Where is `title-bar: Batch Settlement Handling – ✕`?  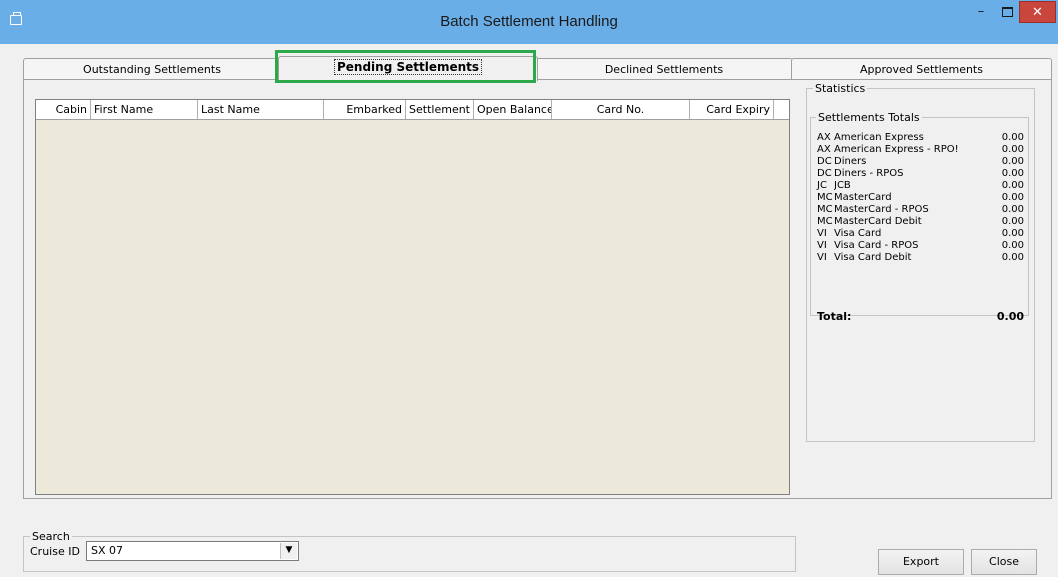
title-bar: Batch Settlement Handling – ✕ is located at coordinates (529, 22).